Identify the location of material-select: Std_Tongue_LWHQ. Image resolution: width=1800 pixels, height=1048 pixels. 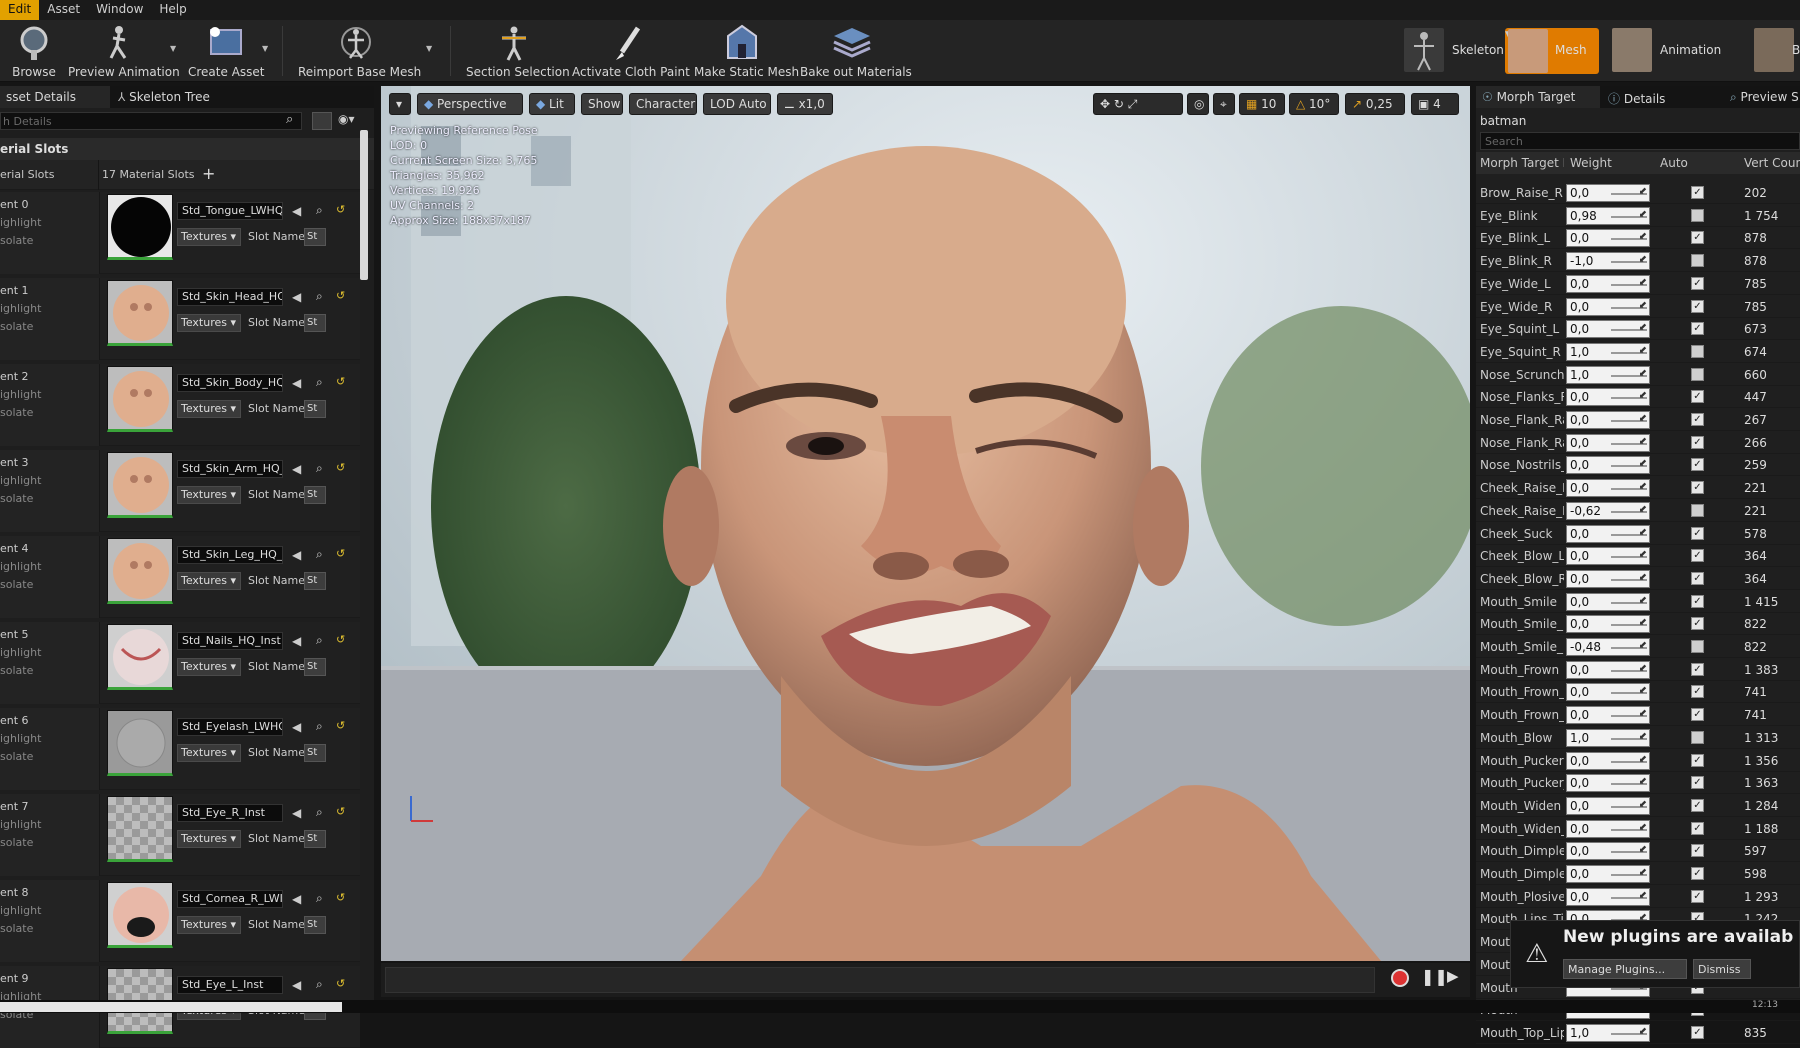
(230, 211).